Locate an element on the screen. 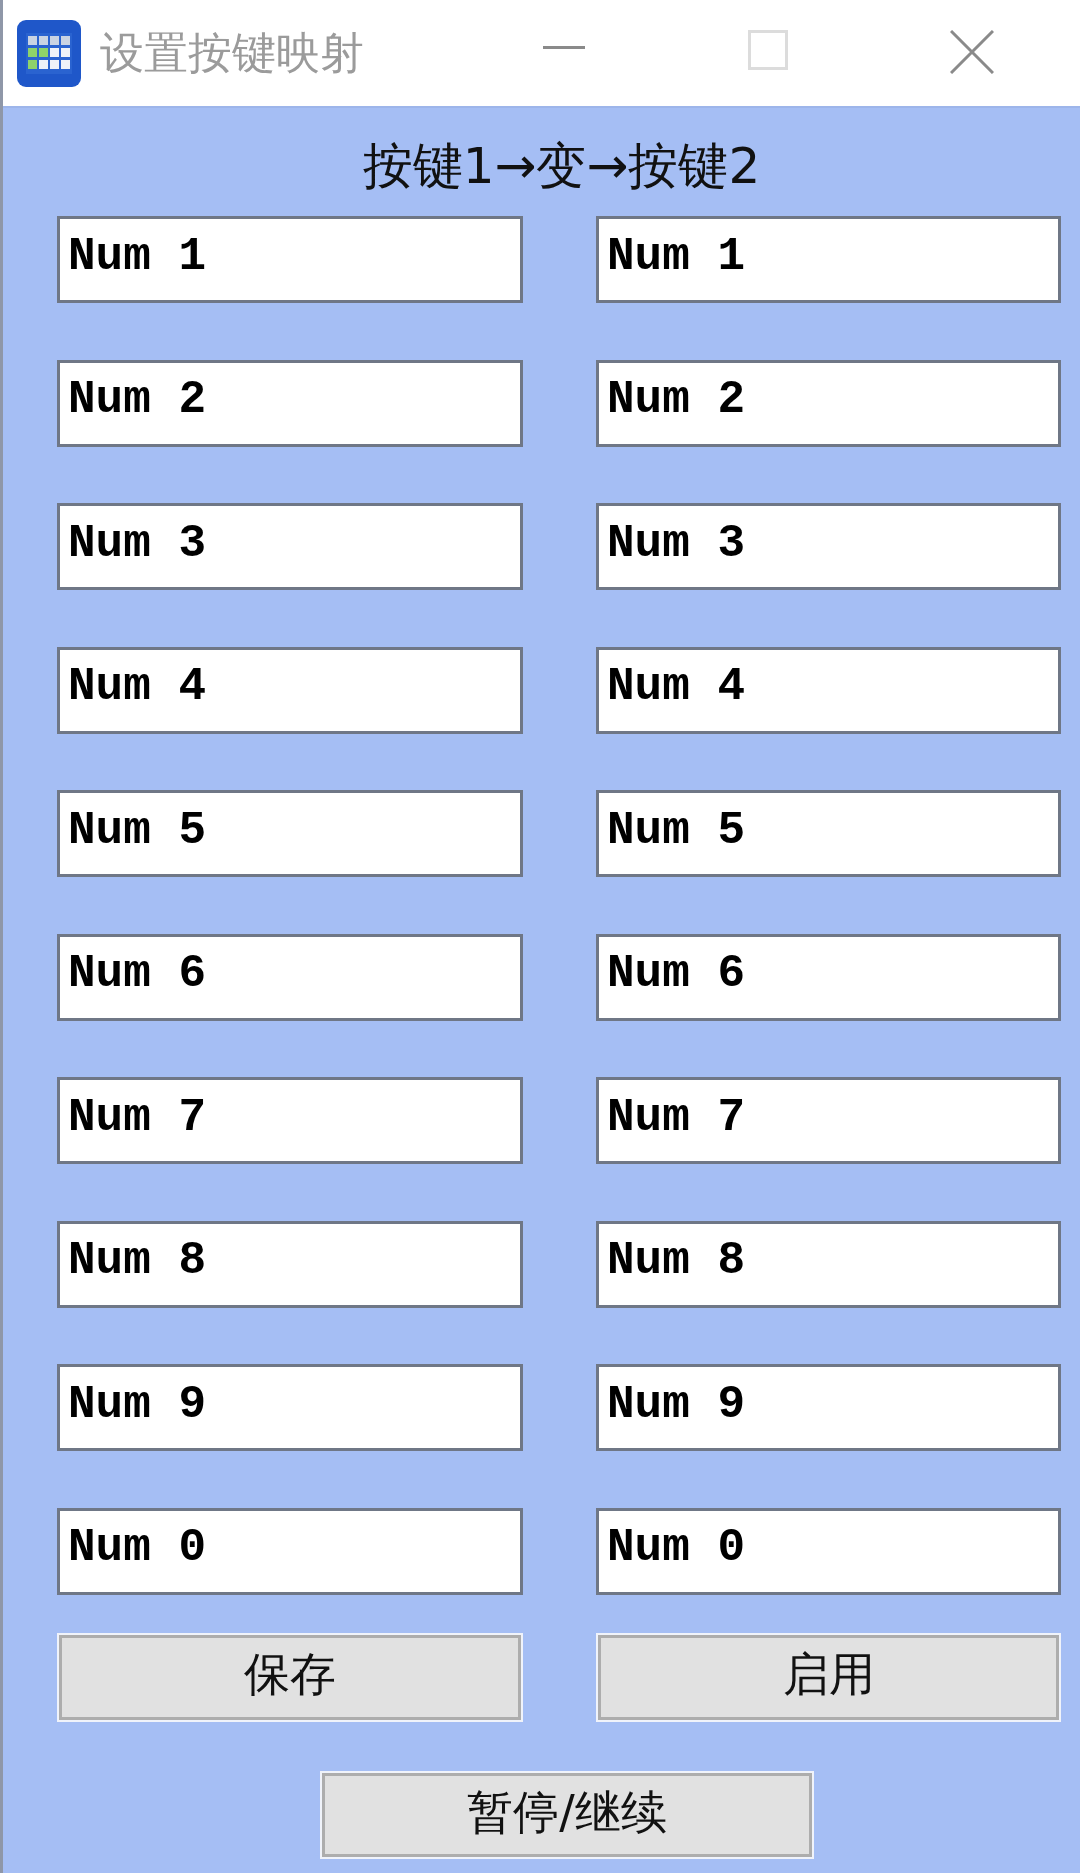  action-button: 启用 is located at coordinates (828, 1677).